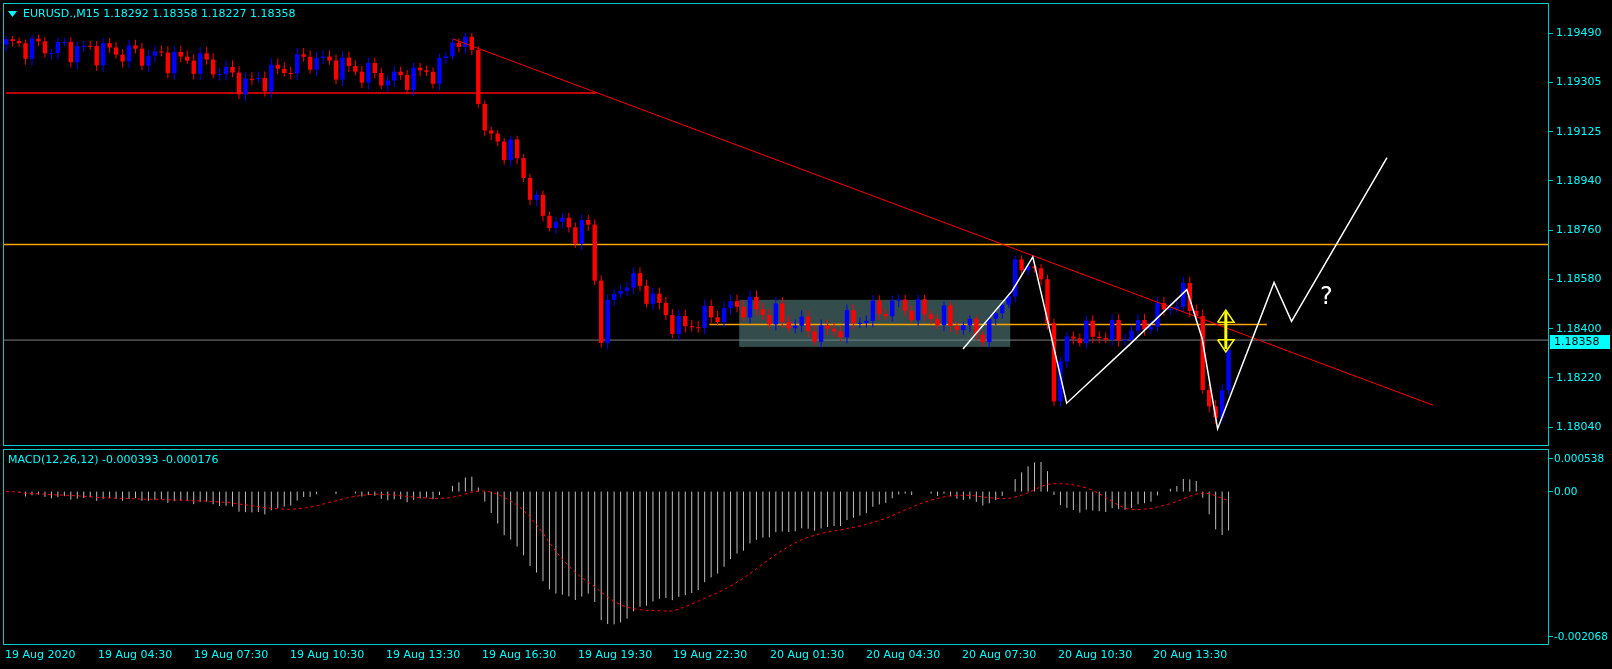 Image resolution: width=1612 pixels, height=669 pixels. What do you see at coordinates (327, 655) in the screenshot?
I see `time-label: 19 Aug 10:30` at bounding box center [327, 655].